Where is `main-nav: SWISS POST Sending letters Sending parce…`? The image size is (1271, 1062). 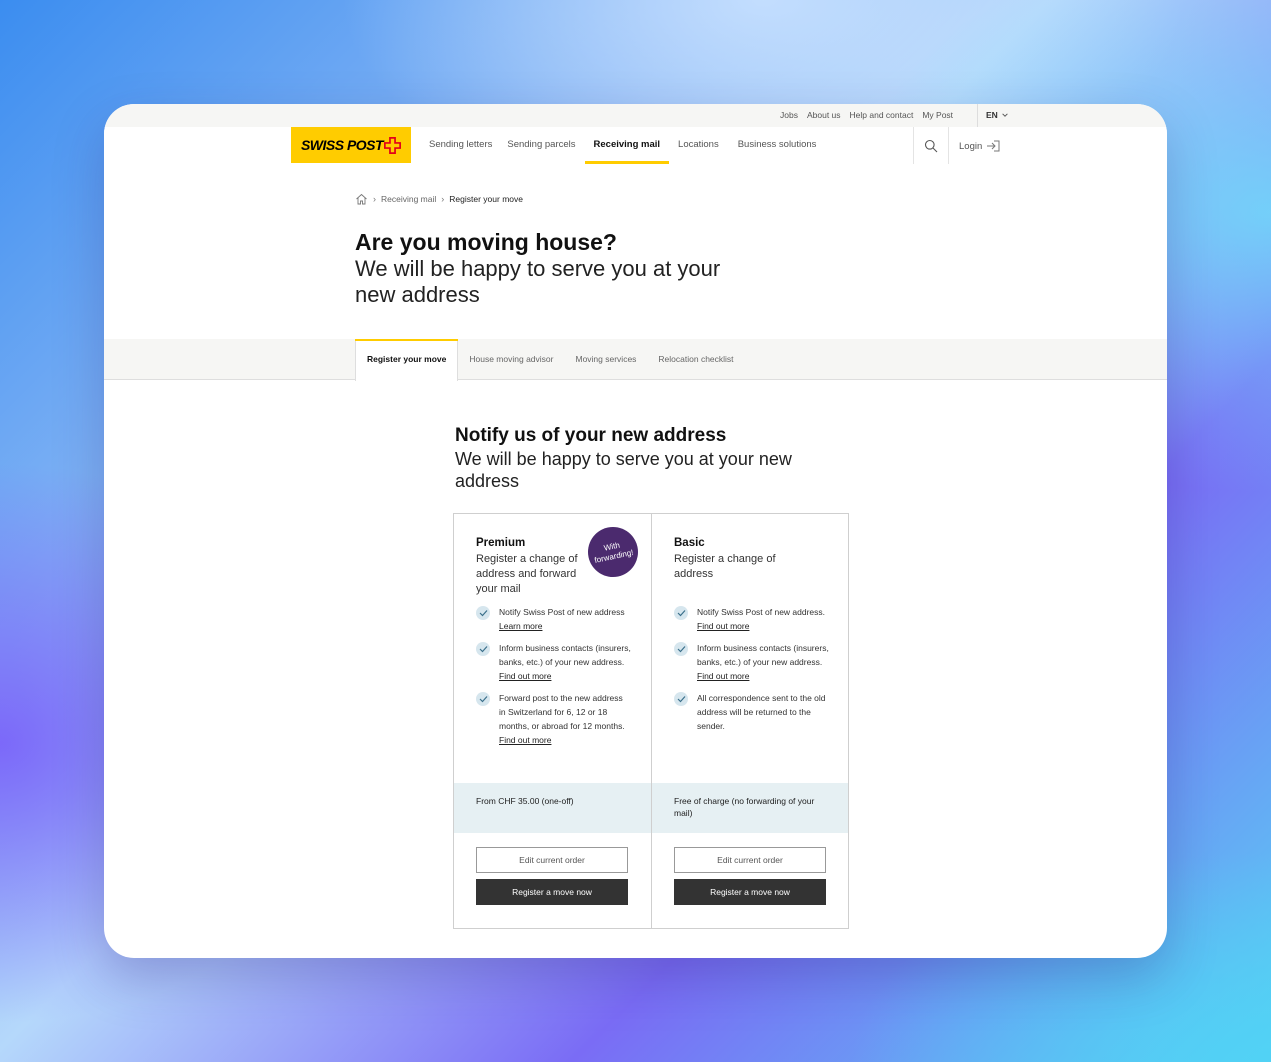
main-nav: SWISS POST Sending letters Sending parce… is located at coordinates (635, 145).